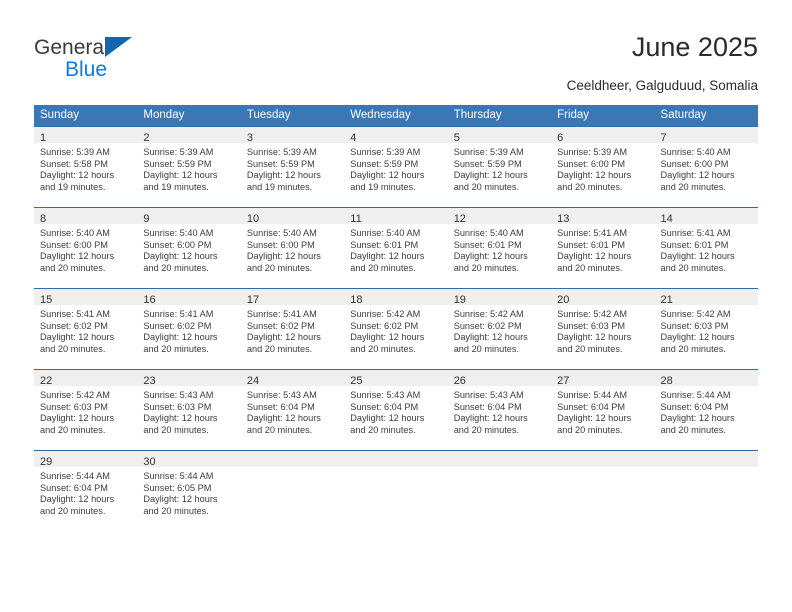 This screenshot has width=792, height=612. I want to click on page-subtitle-location: Ceeldheer, Galguduud, Somalia, so click(662, 85).